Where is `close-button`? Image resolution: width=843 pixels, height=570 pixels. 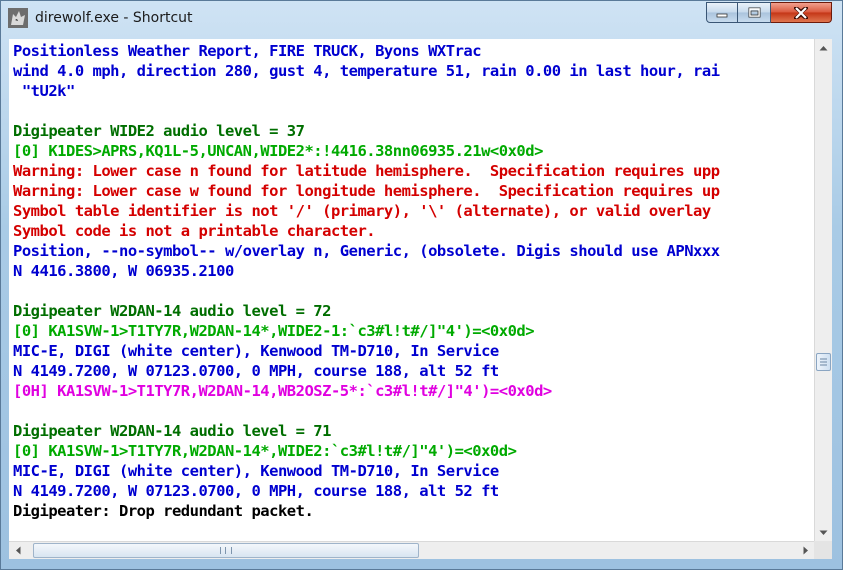 close-button is located at coordinates (801, 12).